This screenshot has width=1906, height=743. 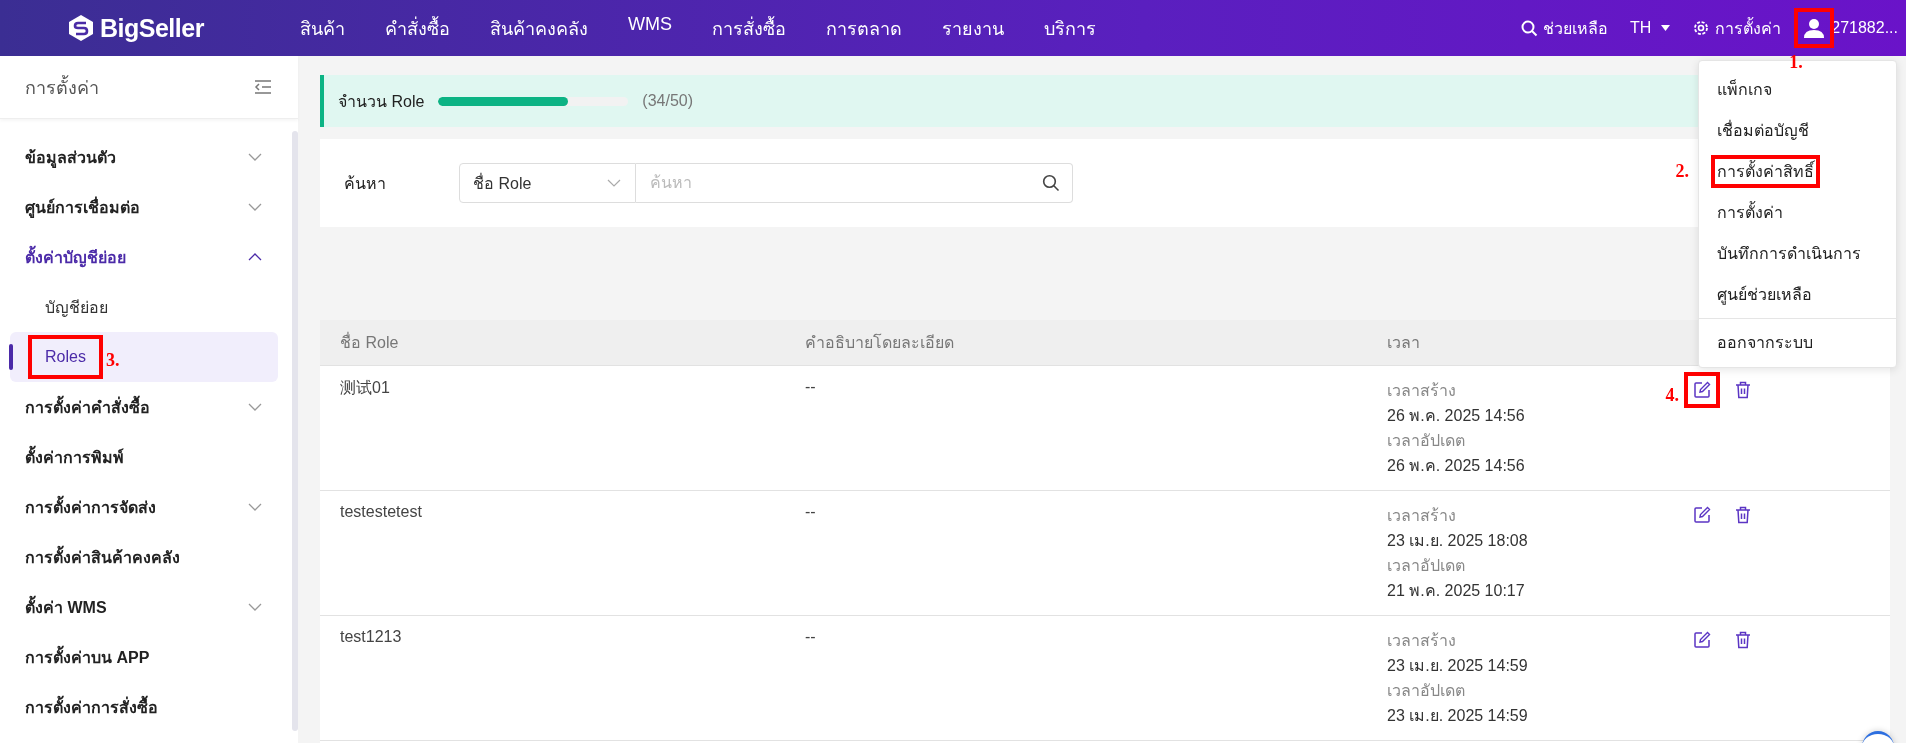 What do you see at coordinates (255, 257) in the screenshot?
I see `chevron-up-icon` at bounding box center [255, 257].